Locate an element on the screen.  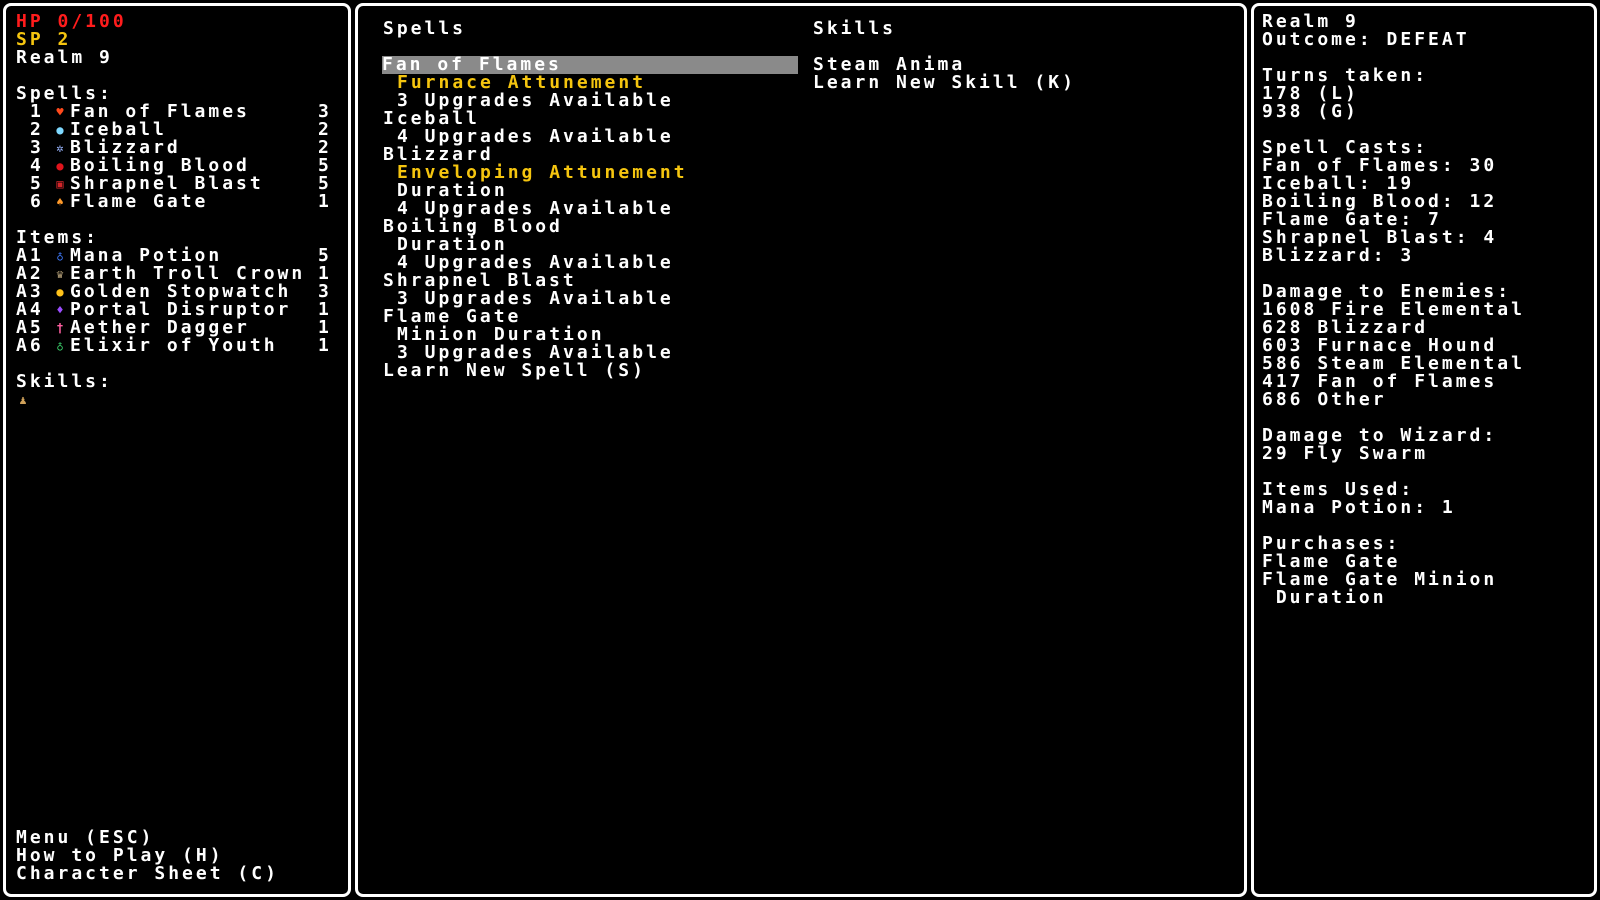
blood-drop-icon: ● is located at coordinates (60, 166).